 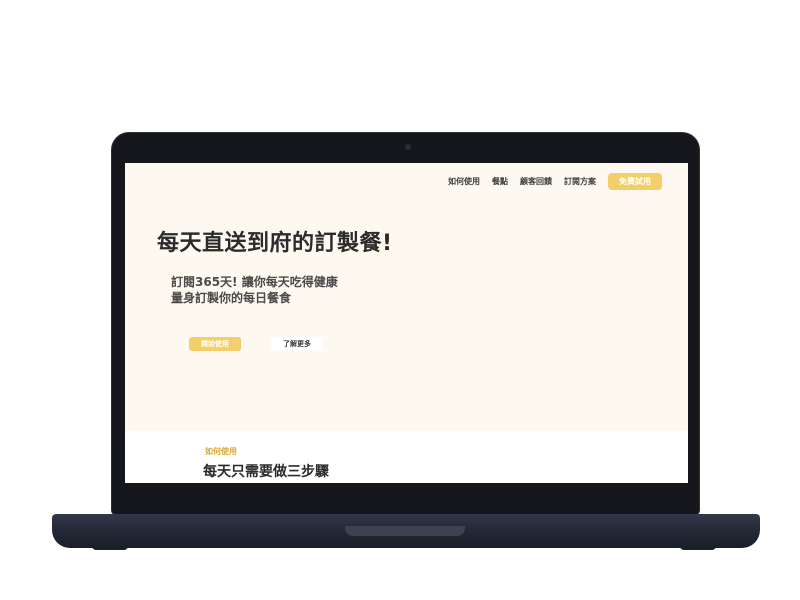 What do you see at coordinates (555, 181) in the screenshot?
I see `top-nav: 如何使用 餐點 顧客回饋 訂閱方案 免費試用` at bounding box center [555, 181].